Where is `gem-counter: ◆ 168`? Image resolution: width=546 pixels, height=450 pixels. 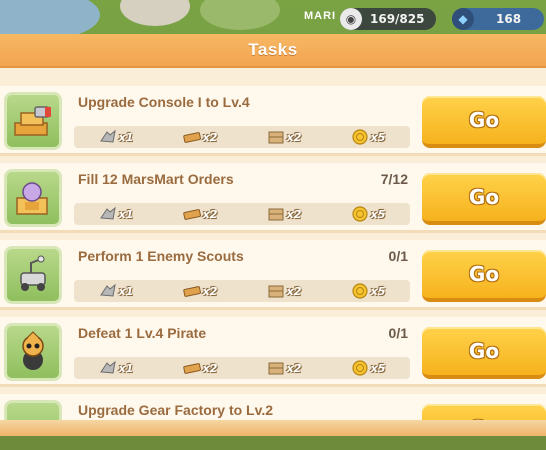 gem-counter: ◆ 168 is located at coordinates (498, 19).